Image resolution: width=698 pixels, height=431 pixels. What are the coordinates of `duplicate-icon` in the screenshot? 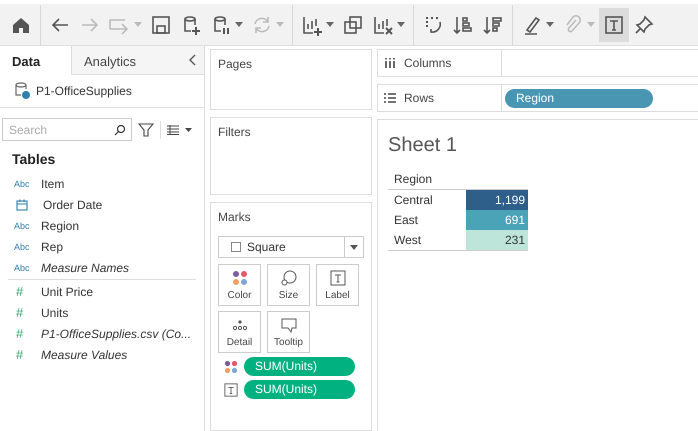 It's located at (353, 25).